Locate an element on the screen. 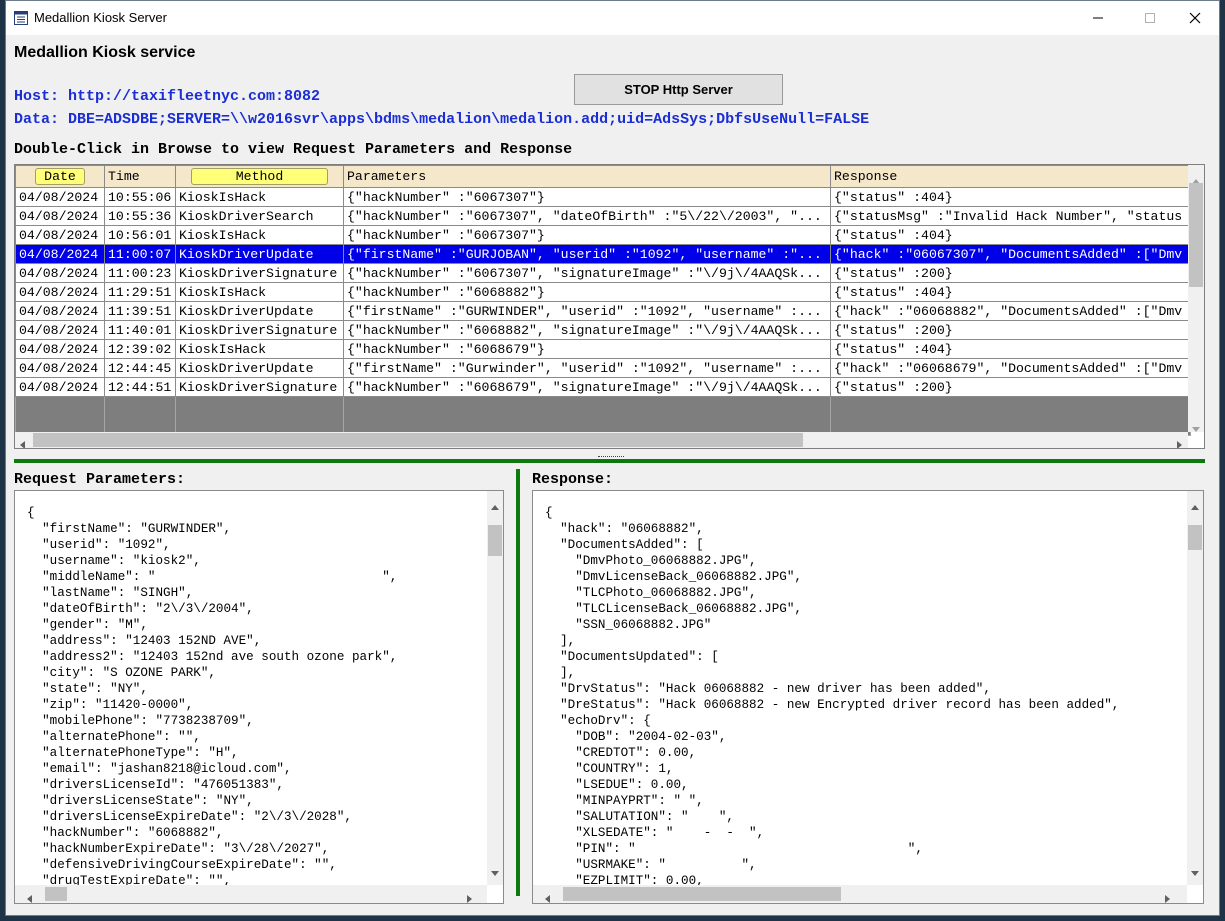 The image size is (1225, 921). time-cell: 11:40:01 is located at coordinates (140, 330).